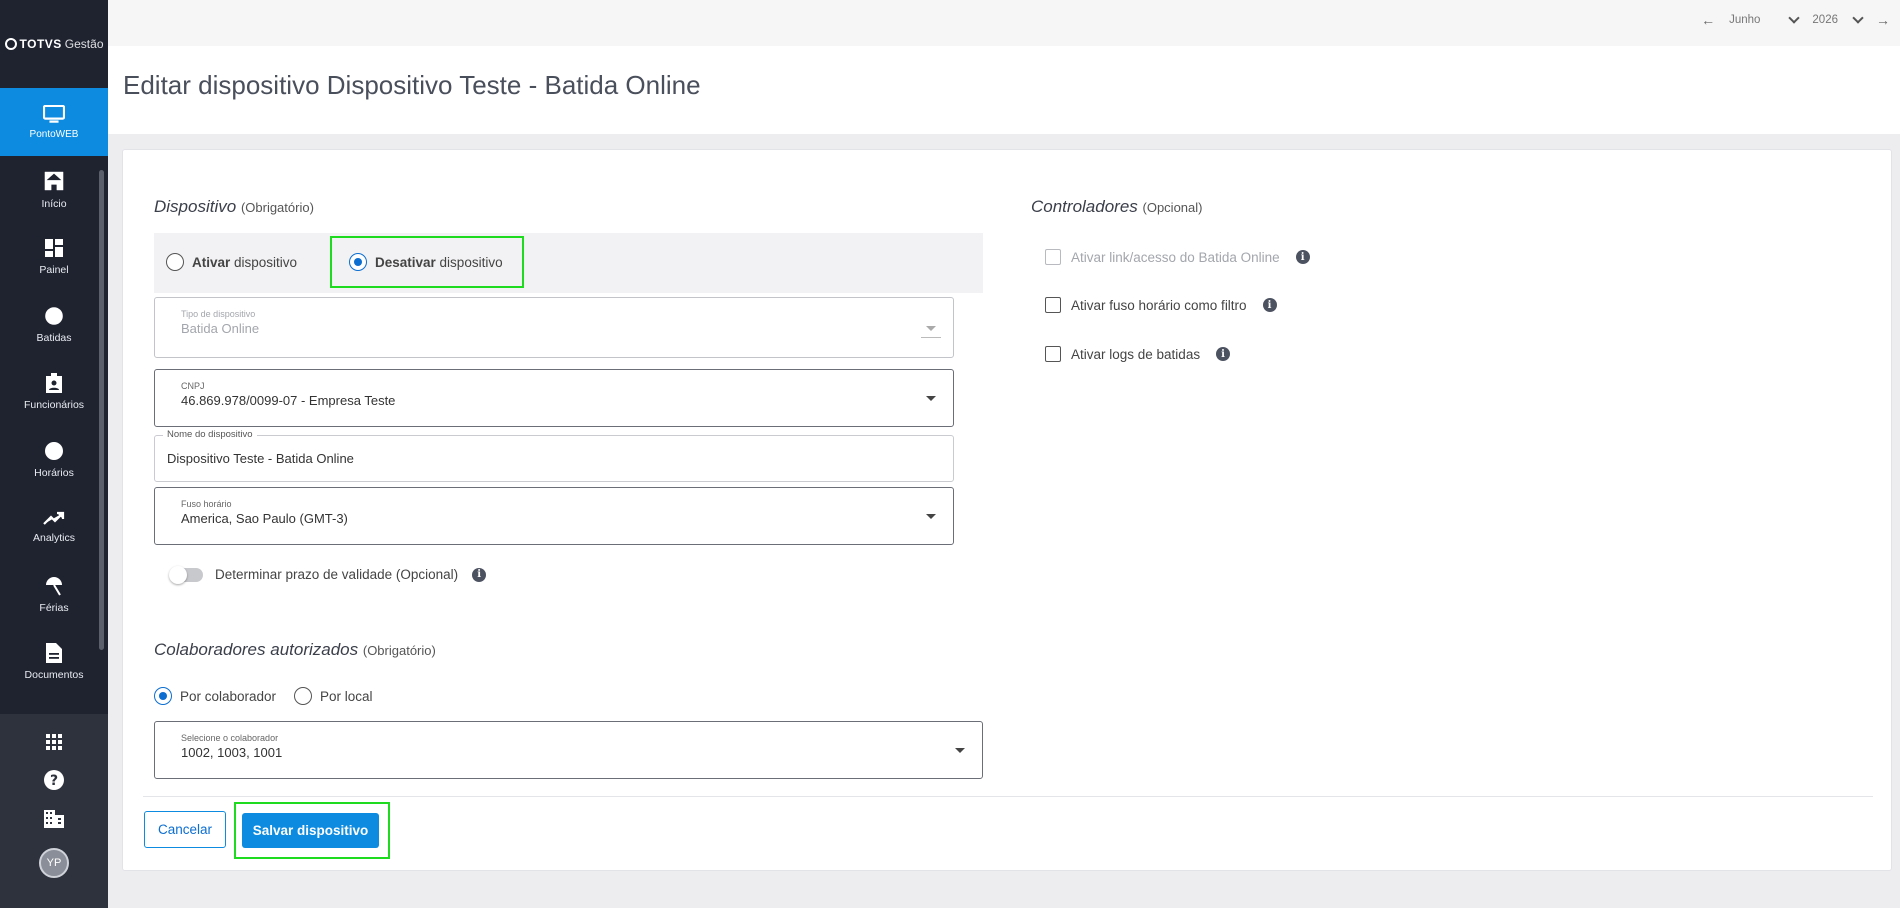  I want to click on section-title-text: Colaboradores autorizados, so click(256, 649).